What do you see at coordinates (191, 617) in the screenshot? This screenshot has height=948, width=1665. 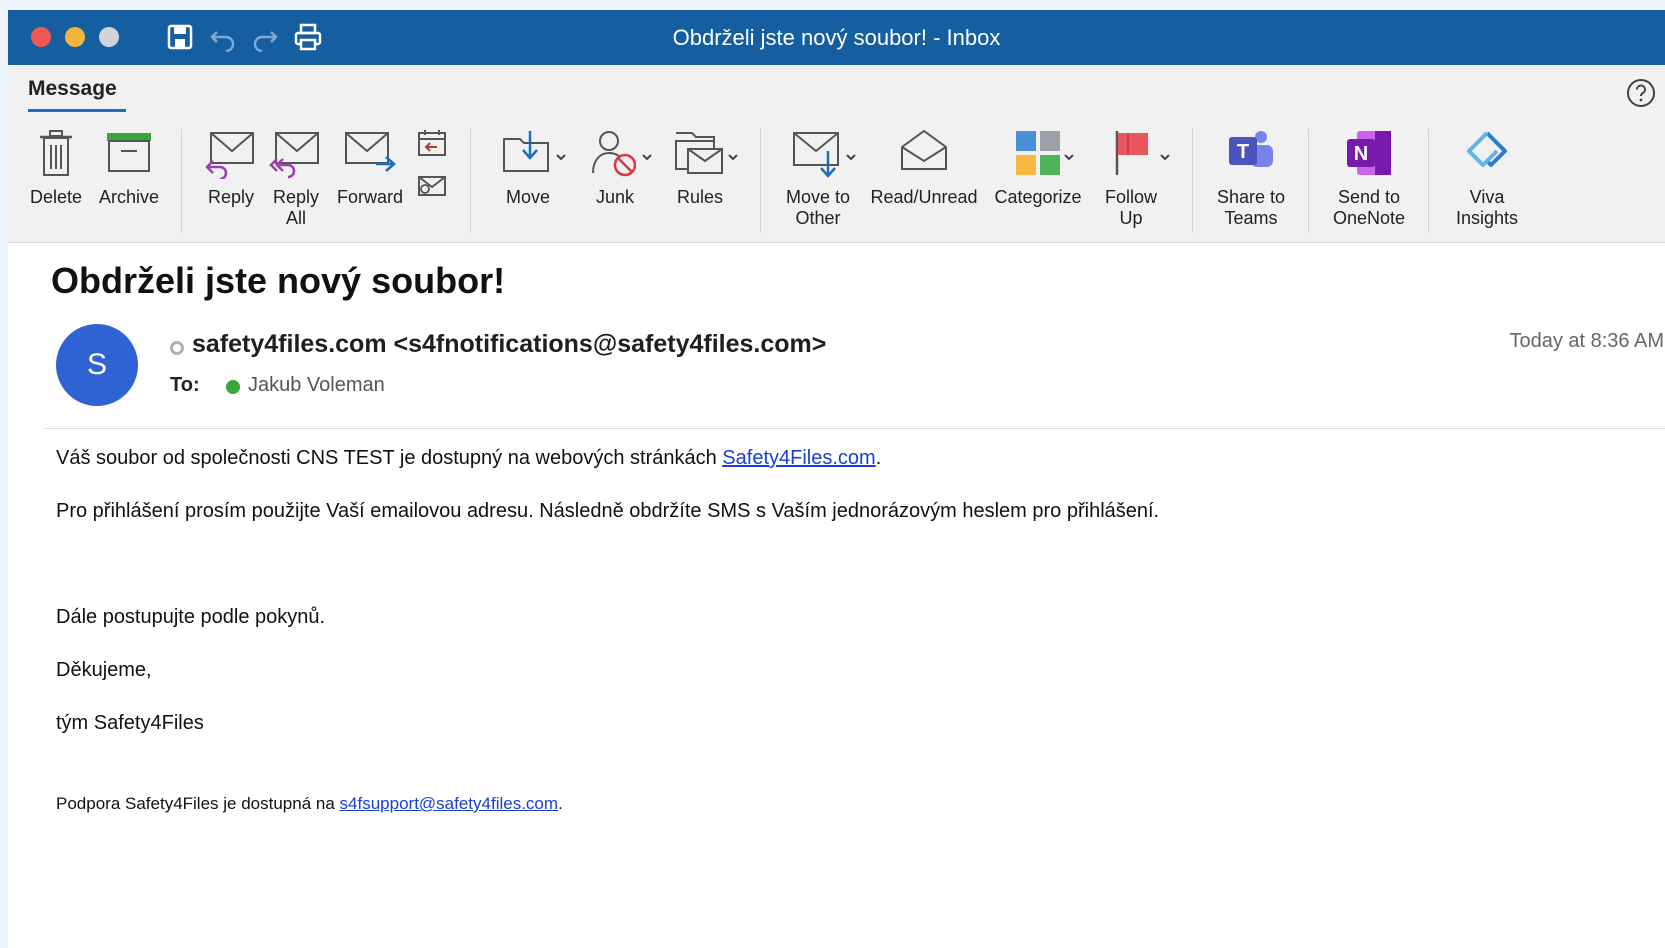 I see `body-paragraph-3: Dále postupujte podle pokynů.` at bounding box center [191, 617].